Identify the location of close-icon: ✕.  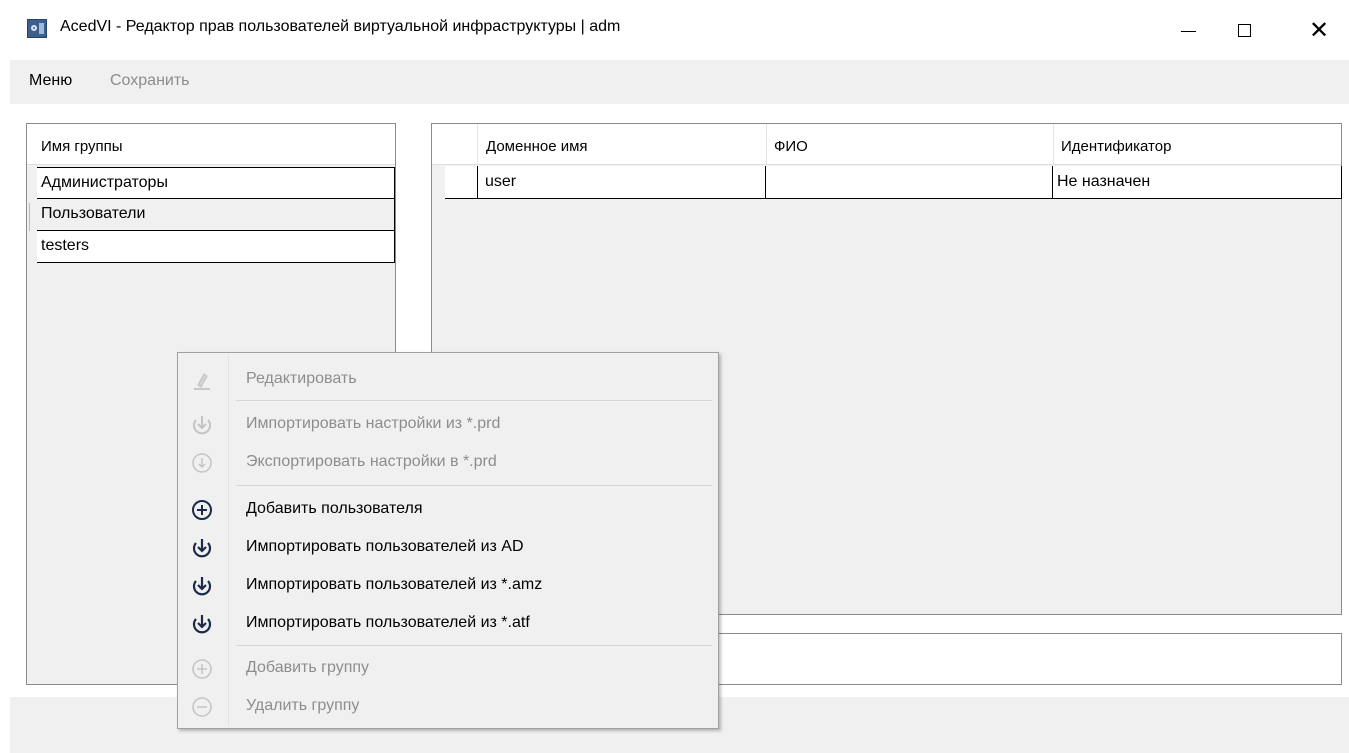
(1319, 30).